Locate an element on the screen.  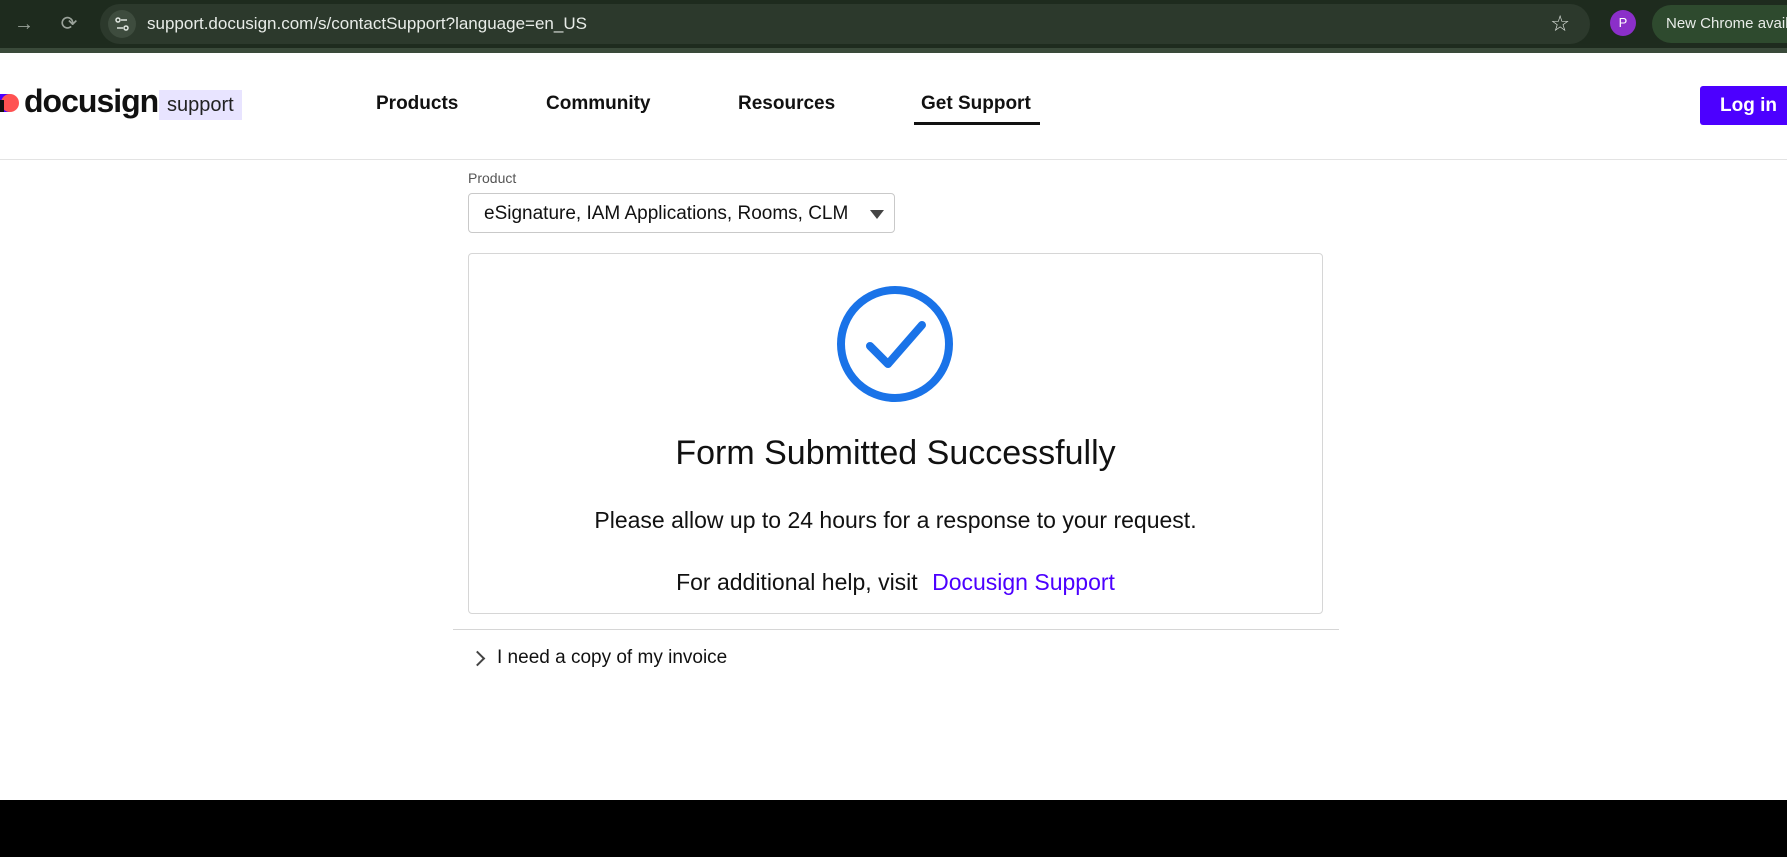
logo-support-tag: support is located at coordinates (200, 105).